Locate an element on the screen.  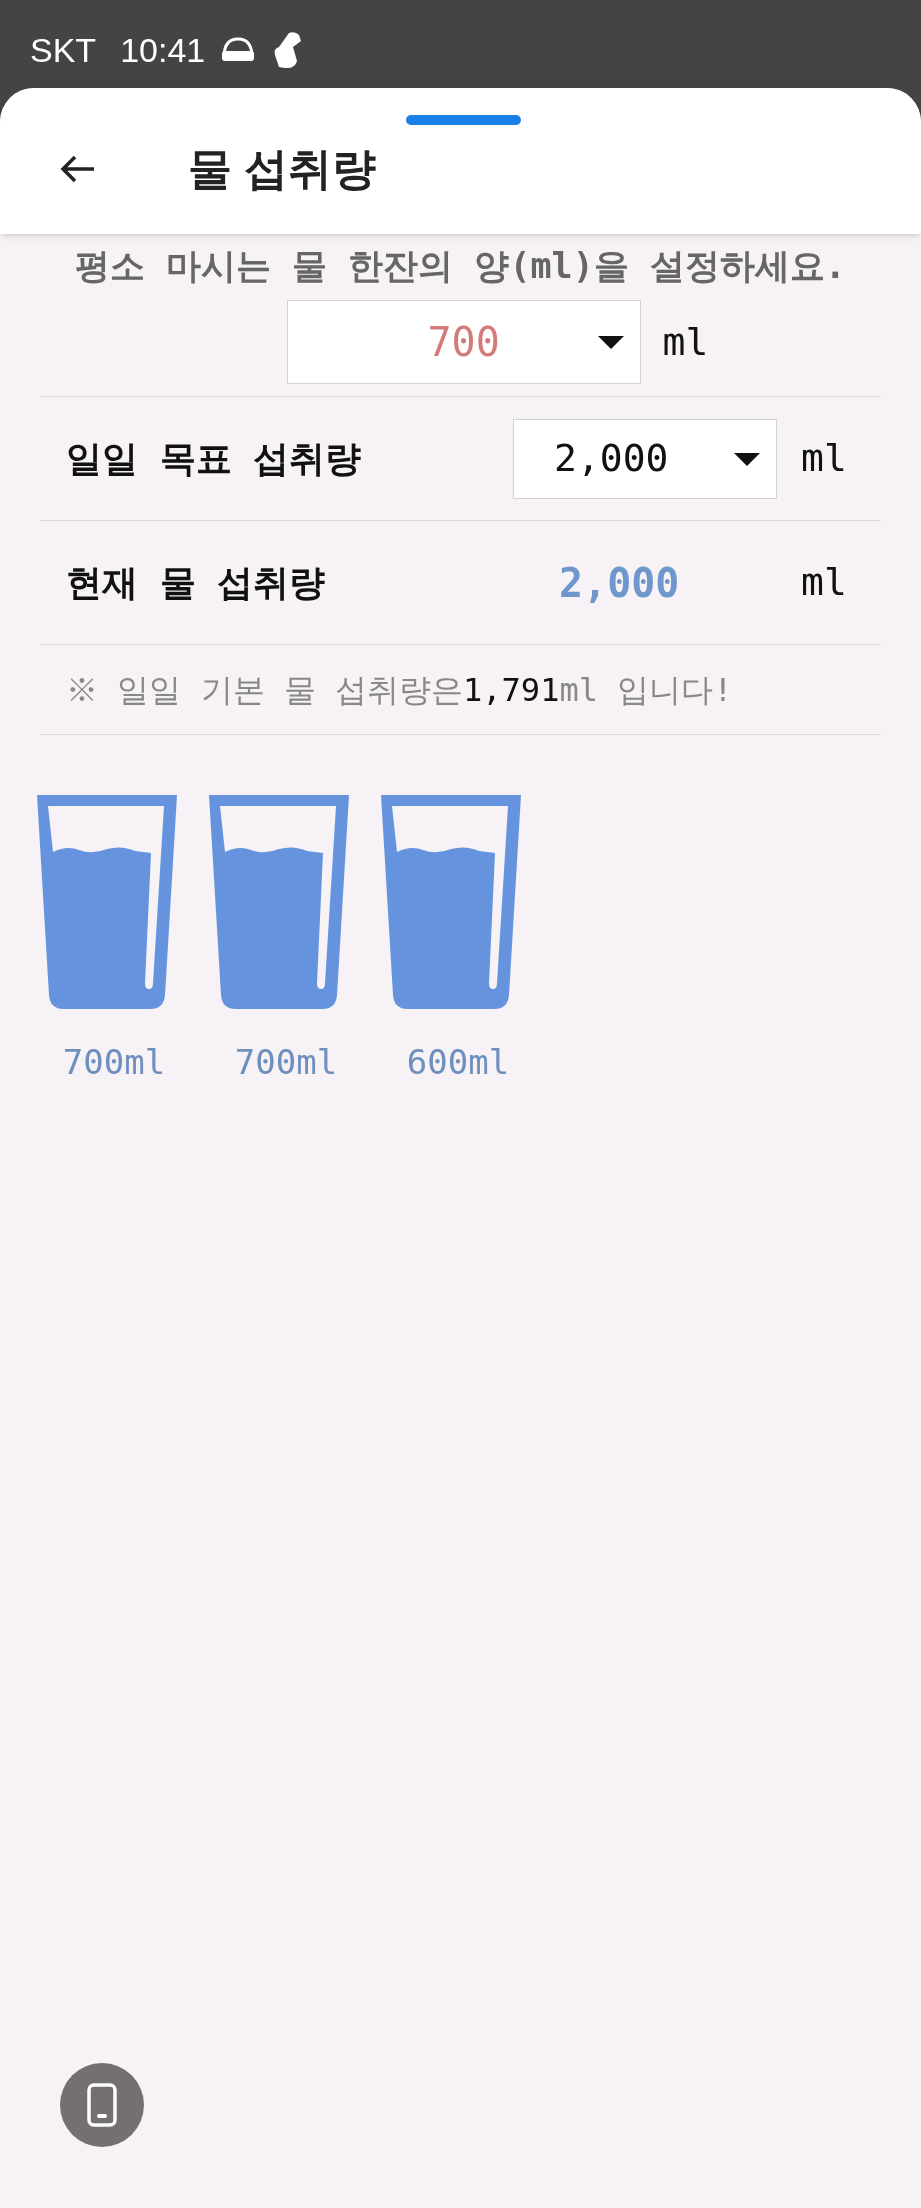
note-text: ※ 일일 기본 물 섭취량은1,791ml 입니다! is located at coordinates (399, 690).